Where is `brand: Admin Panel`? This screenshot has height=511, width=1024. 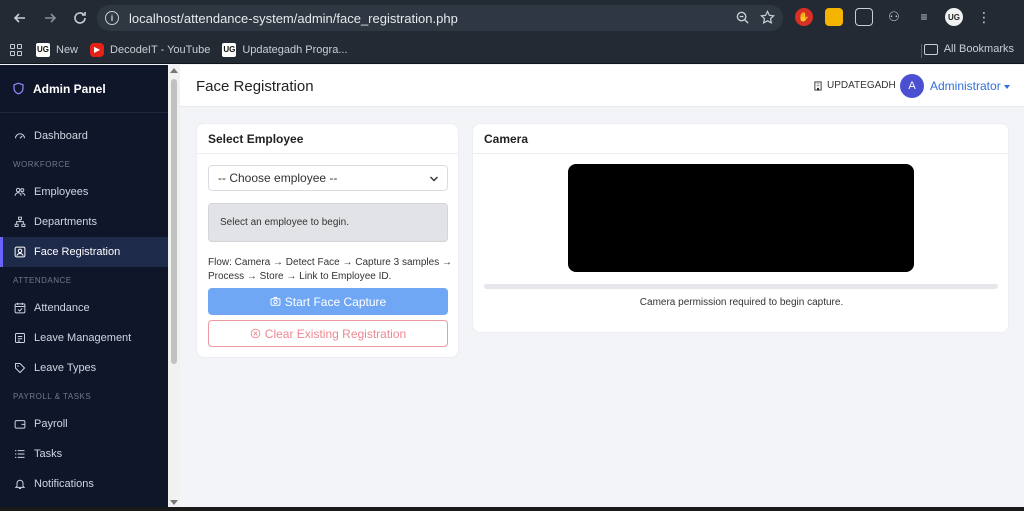
brand: Admin Panel is located at coordinates (84, 89).